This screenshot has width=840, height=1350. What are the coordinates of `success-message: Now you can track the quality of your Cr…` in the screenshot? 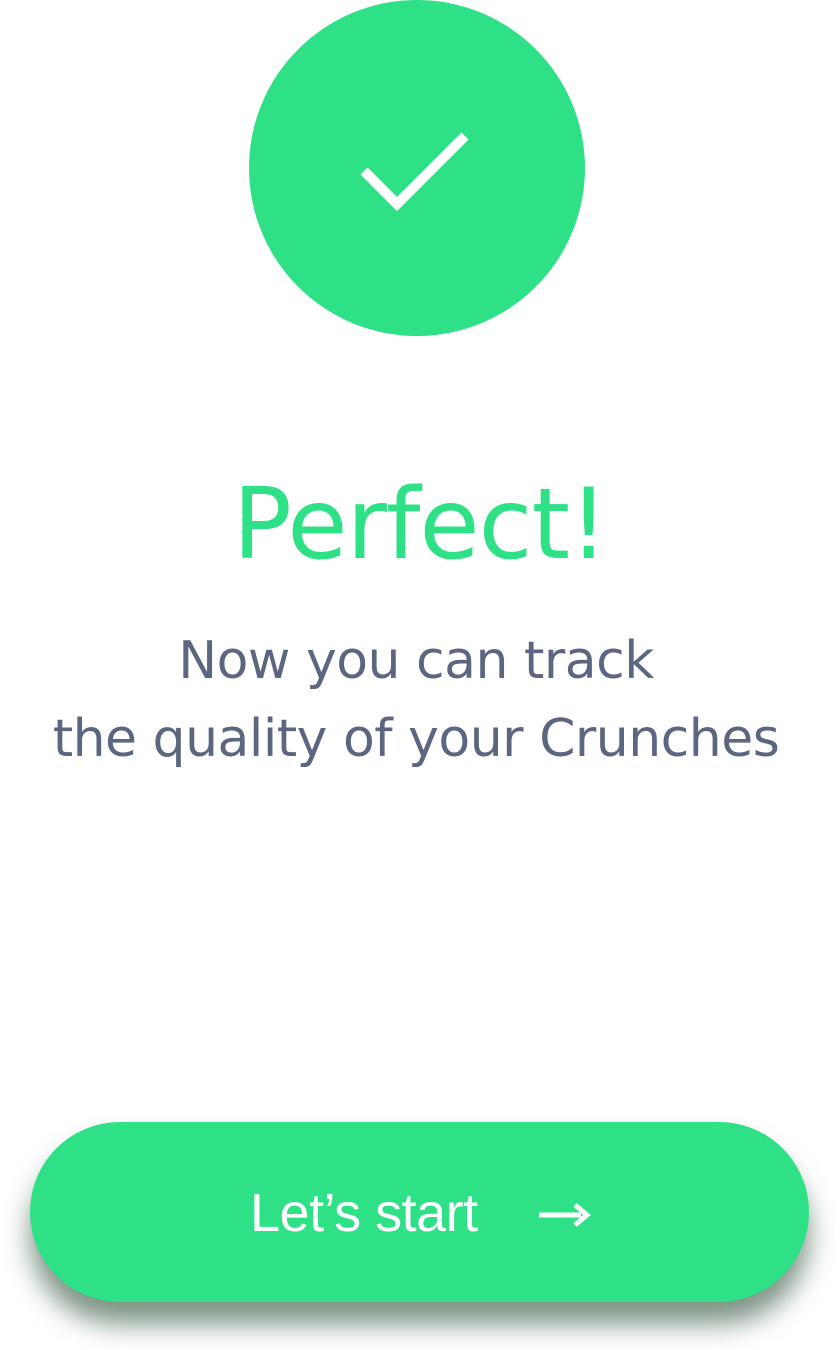 It's located at (416, 700).